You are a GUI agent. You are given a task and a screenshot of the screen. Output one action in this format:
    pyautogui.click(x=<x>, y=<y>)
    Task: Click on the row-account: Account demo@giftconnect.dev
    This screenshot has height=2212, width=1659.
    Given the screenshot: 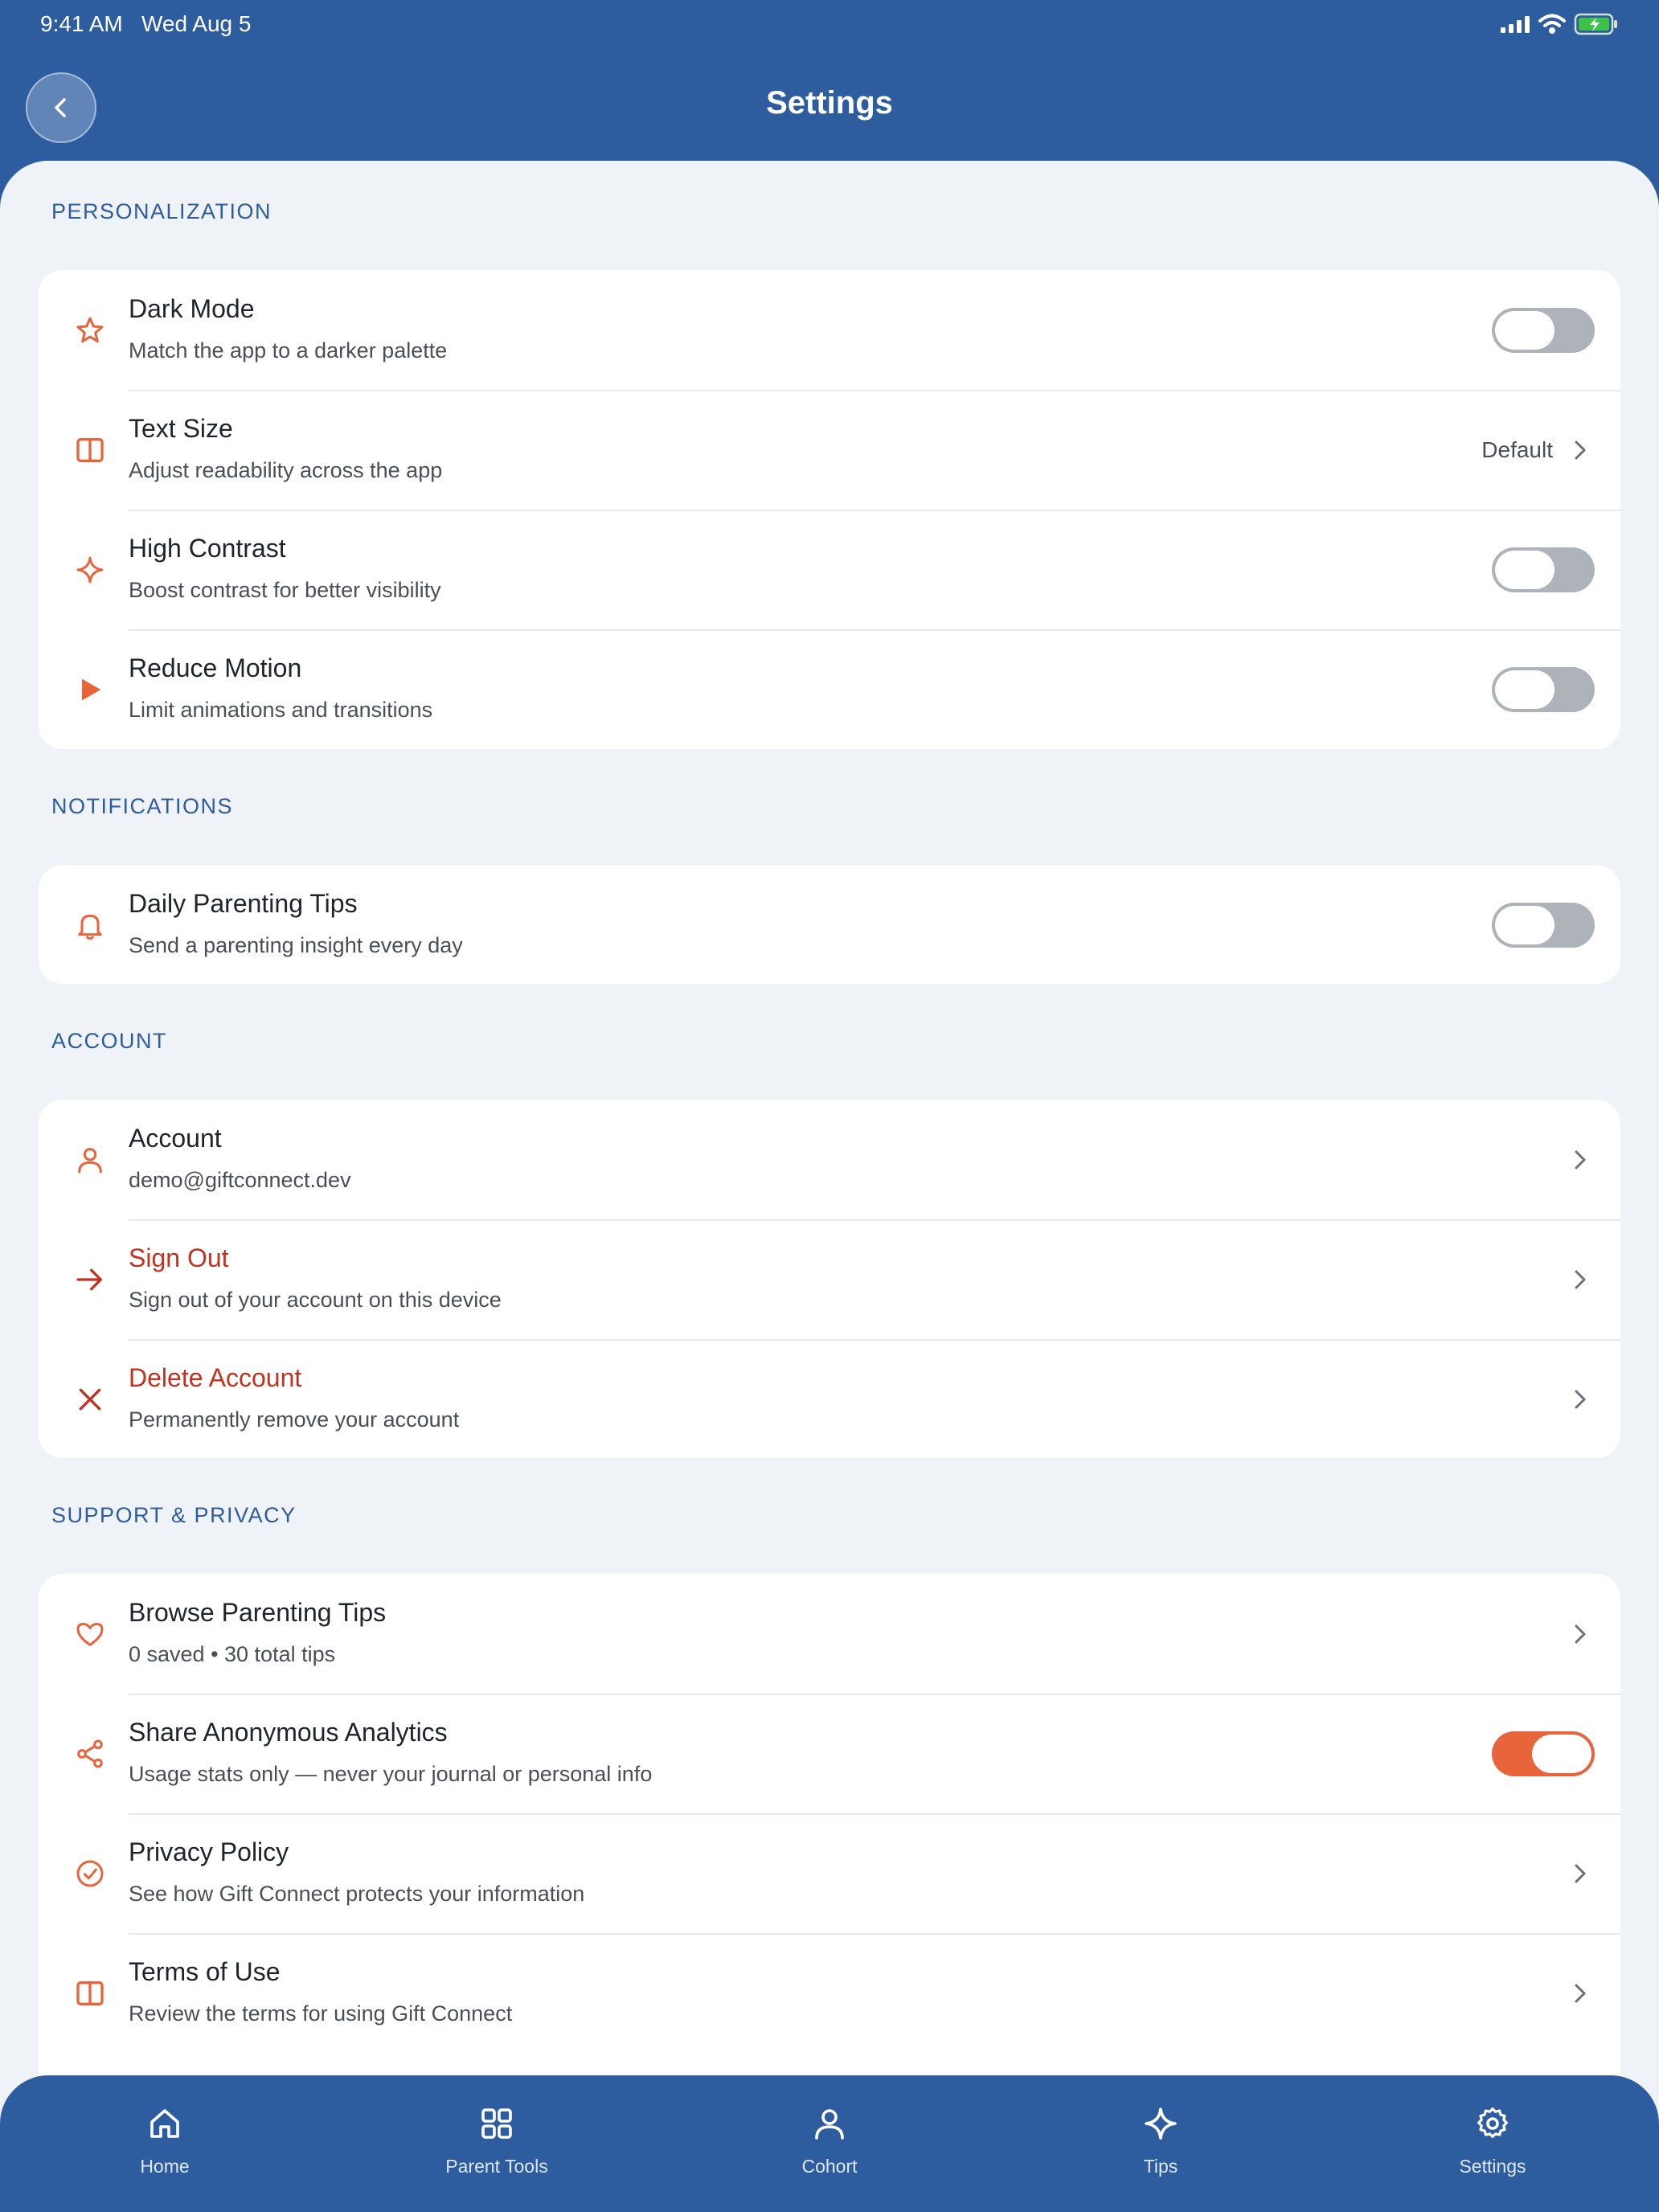 What is the action you would take?
    pyautogui.click(x=829, y=1159)
    